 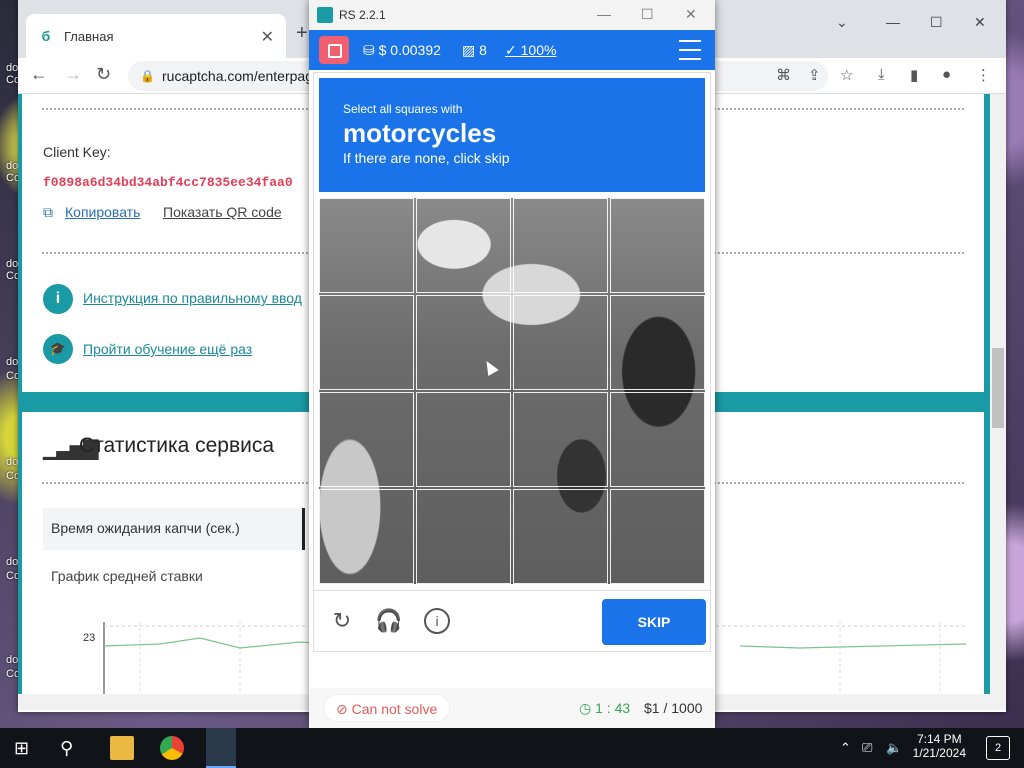 What do you see at coordinates (122, 748) in the screenshot?
I see `file-explorer-icon` at bounding box center [122, 748].